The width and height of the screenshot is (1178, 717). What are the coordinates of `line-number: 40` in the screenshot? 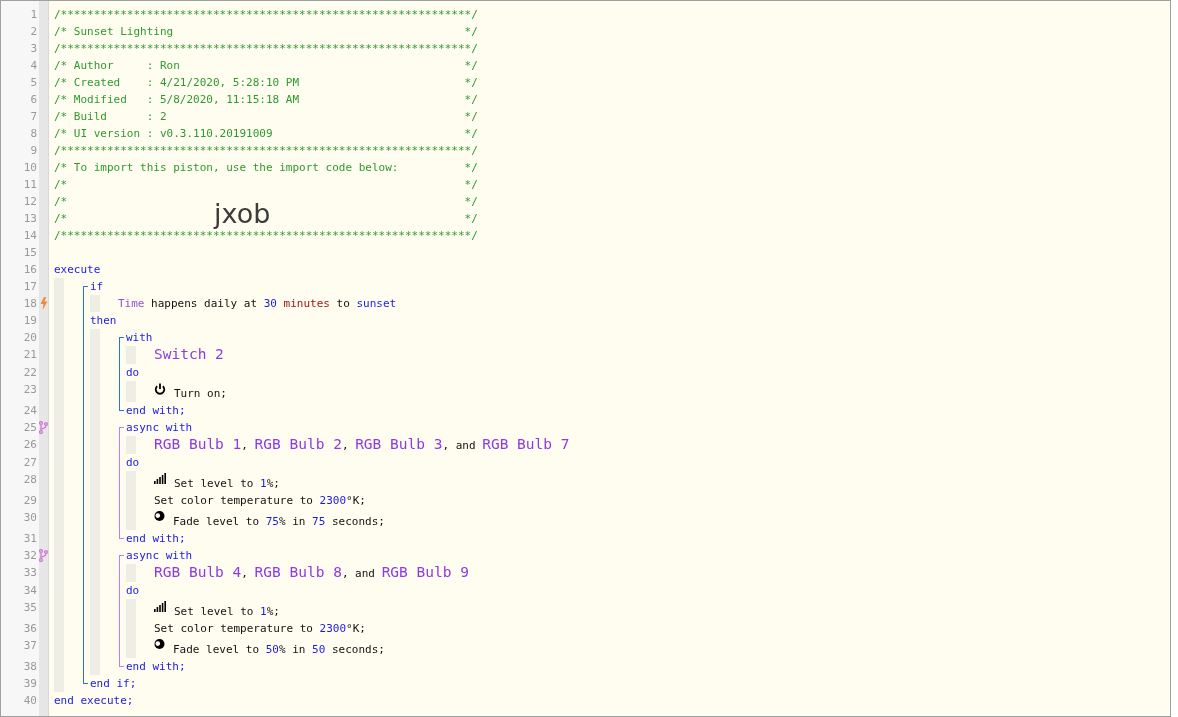 It's located at (30, 701).